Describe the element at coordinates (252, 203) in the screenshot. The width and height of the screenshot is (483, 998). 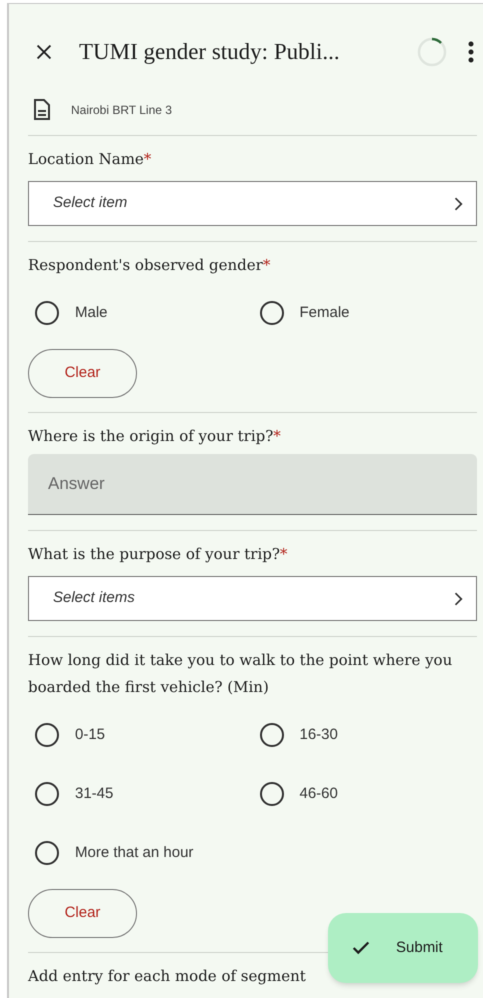
I see `select-field: Select item` at that location.